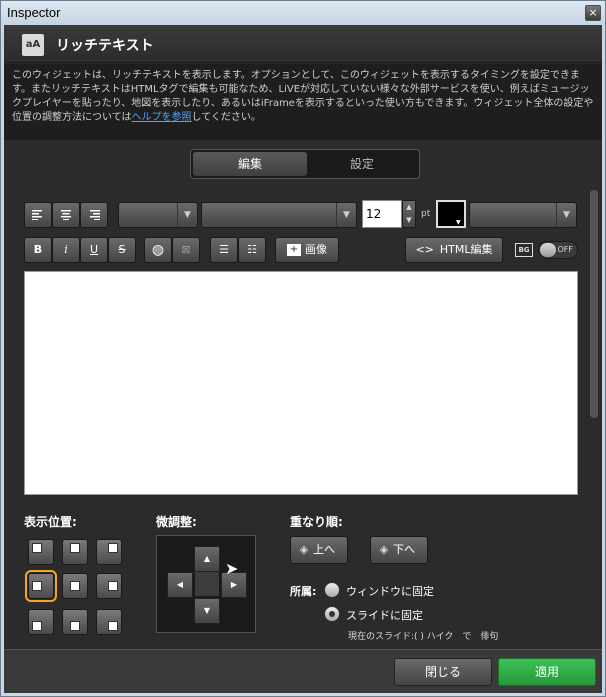  I want to click on current-slide-text: 現在のスライド:( ) ハイク で 俳句, so click(423, 637).